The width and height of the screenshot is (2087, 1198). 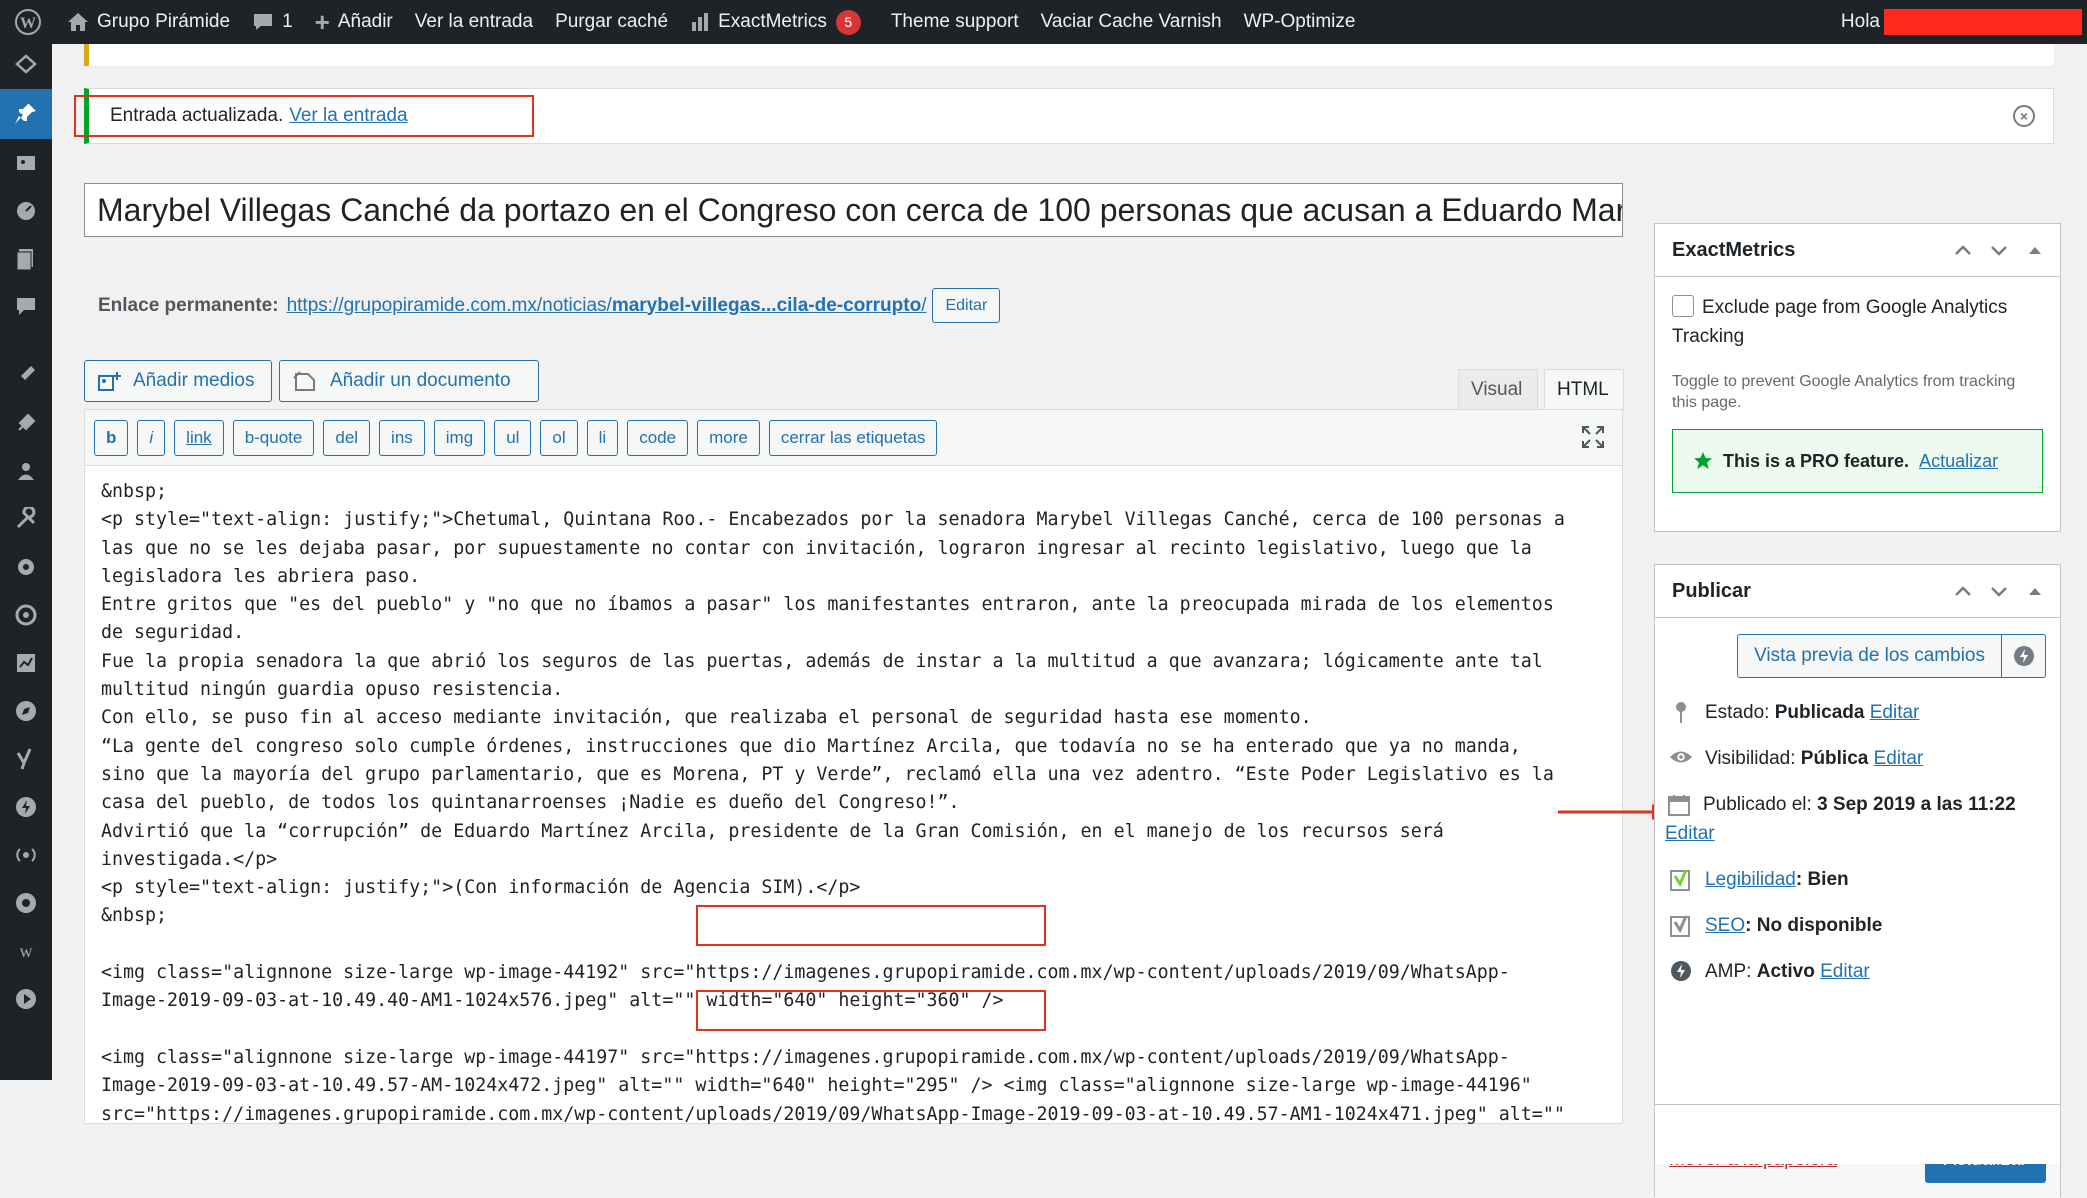 I want to click on tab-visual: Visual, so click(x=1498, y=390).